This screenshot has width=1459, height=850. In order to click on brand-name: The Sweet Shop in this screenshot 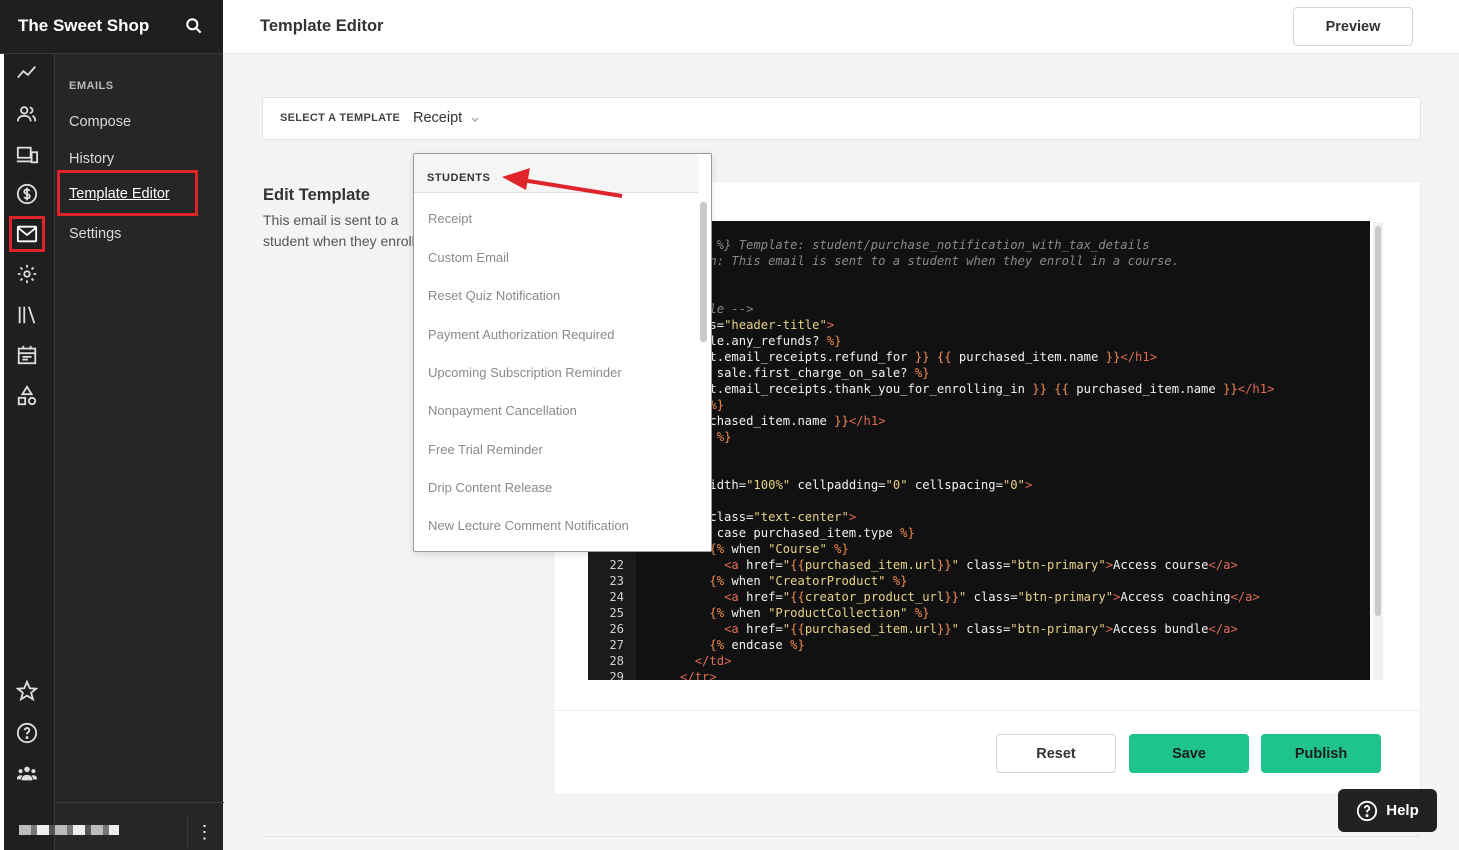, I will do `click(83, 26)`.